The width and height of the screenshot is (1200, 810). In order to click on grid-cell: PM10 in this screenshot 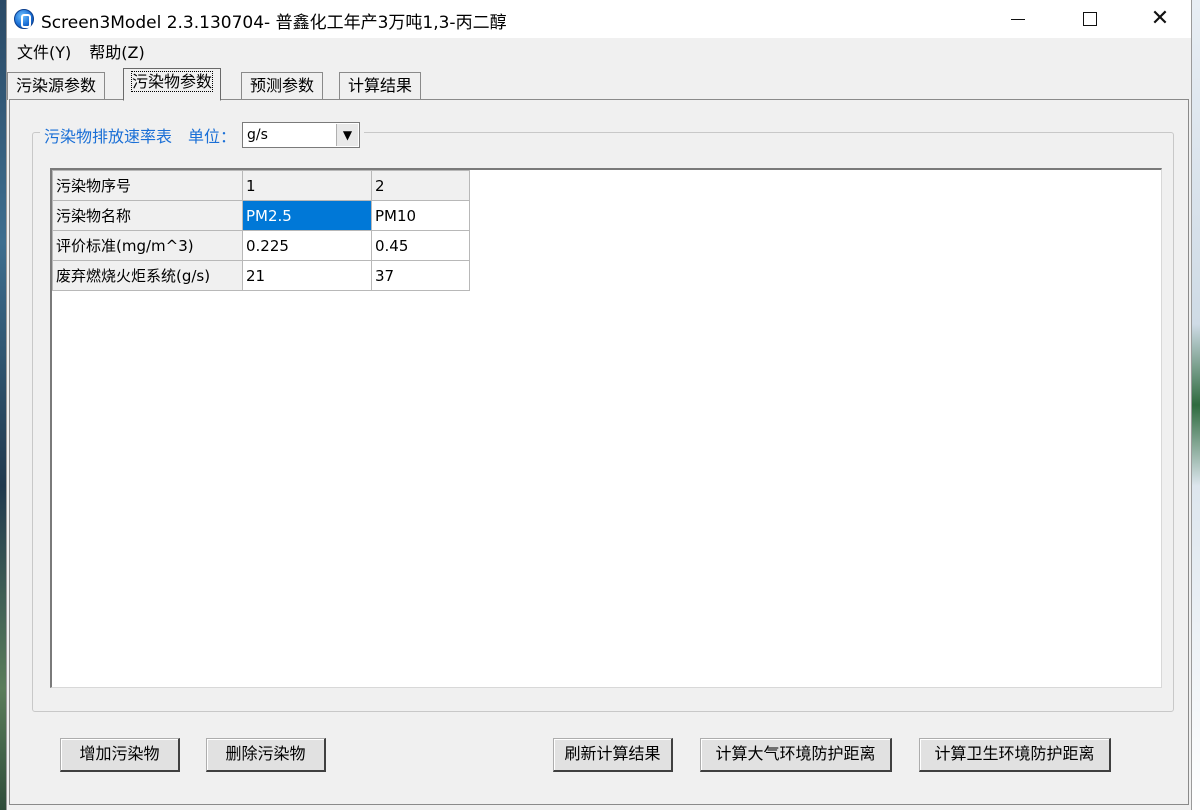, I will do `click(420, 215)`.